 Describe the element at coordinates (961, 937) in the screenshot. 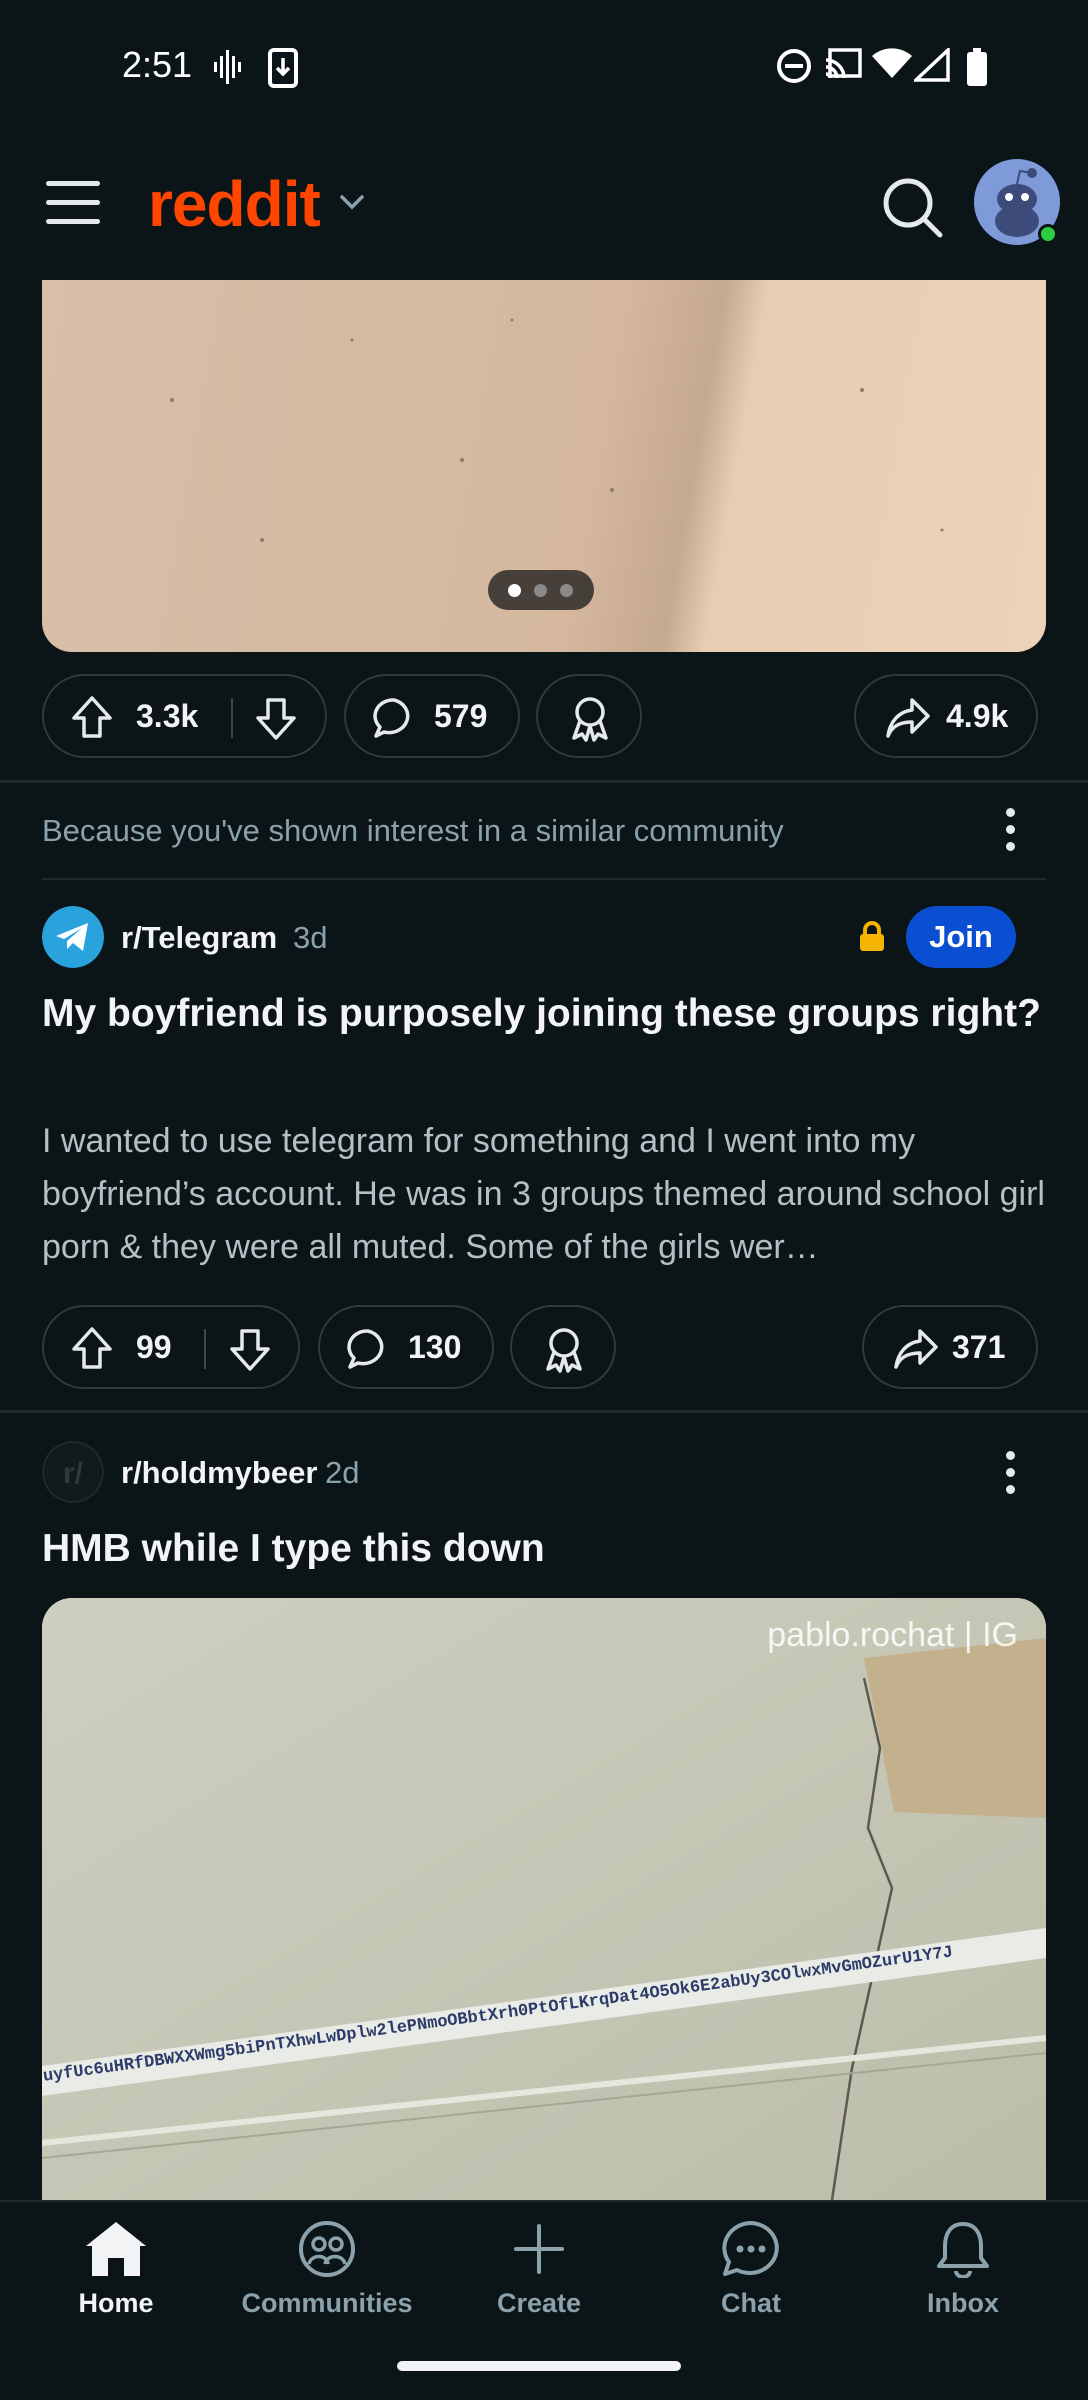

I see `join-button: Join` at that location.